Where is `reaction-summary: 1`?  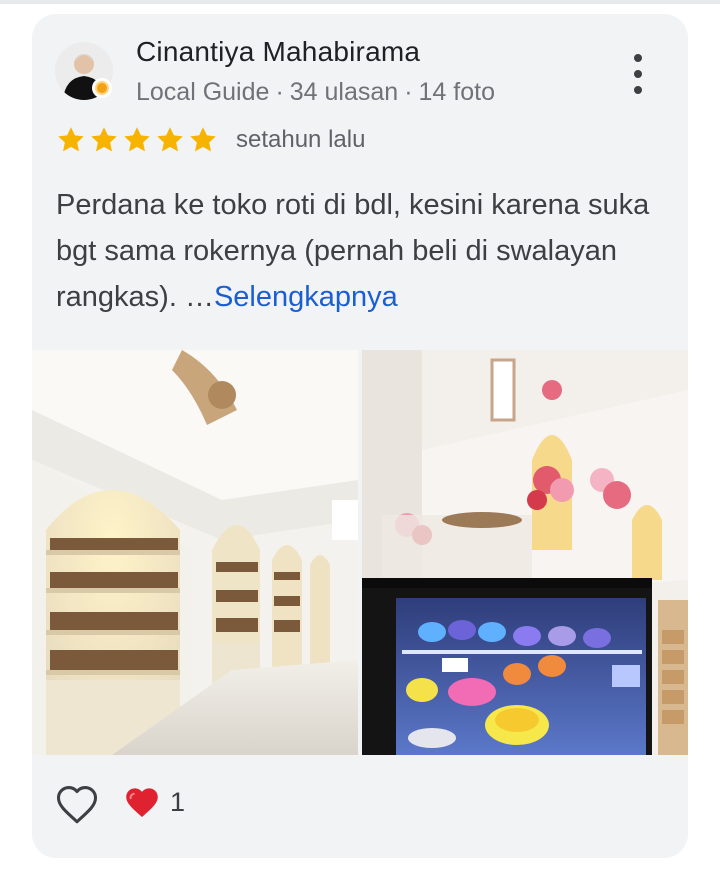
reaction-summary: 1 is located at coordinates (154, 802).